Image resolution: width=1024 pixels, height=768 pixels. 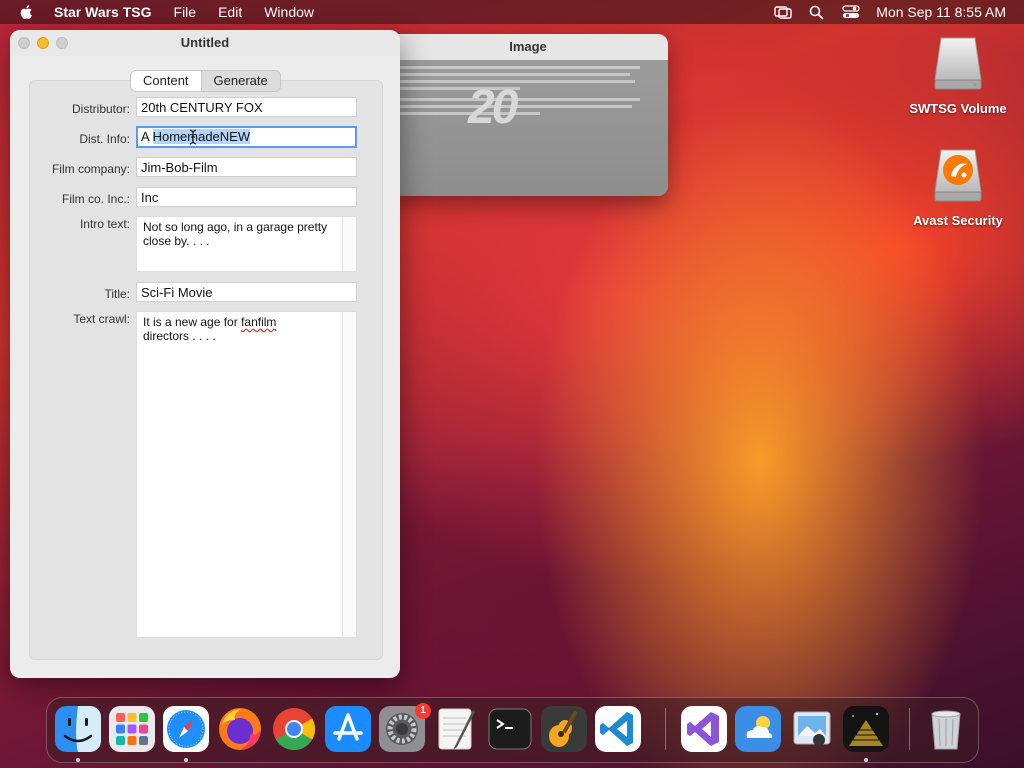 What do you see at coordinates (103, 12) in the screenshot?
I see `app-name-menu: Star Wars TSG` at bounding box center [103, 12].